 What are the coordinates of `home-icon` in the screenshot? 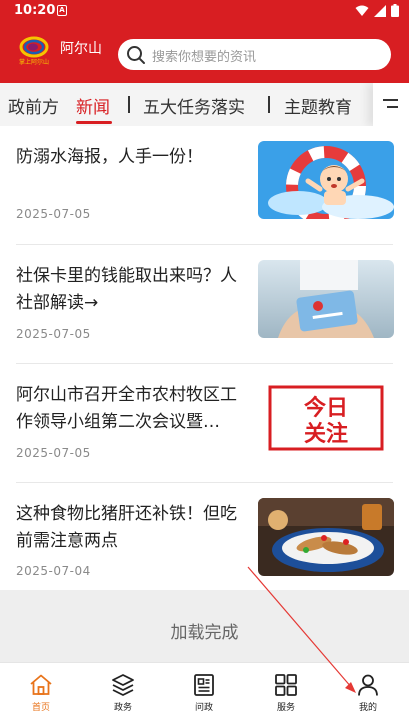 It's located at (41, 684).